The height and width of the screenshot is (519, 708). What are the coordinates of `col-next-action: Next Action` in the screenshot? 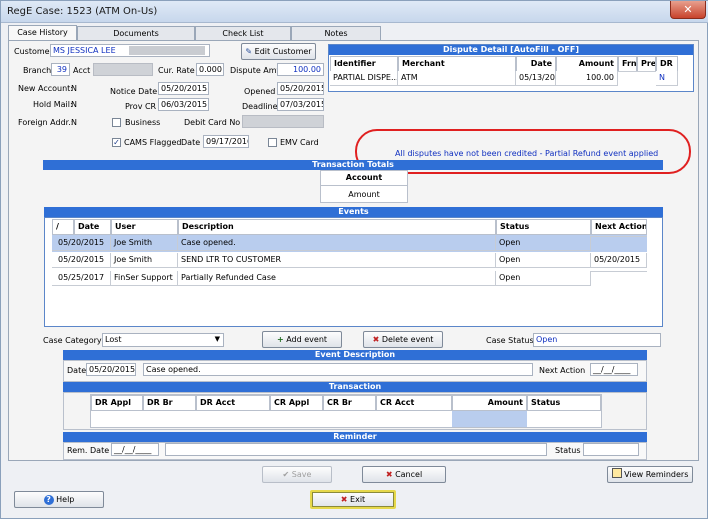 It's located at (619, 227).